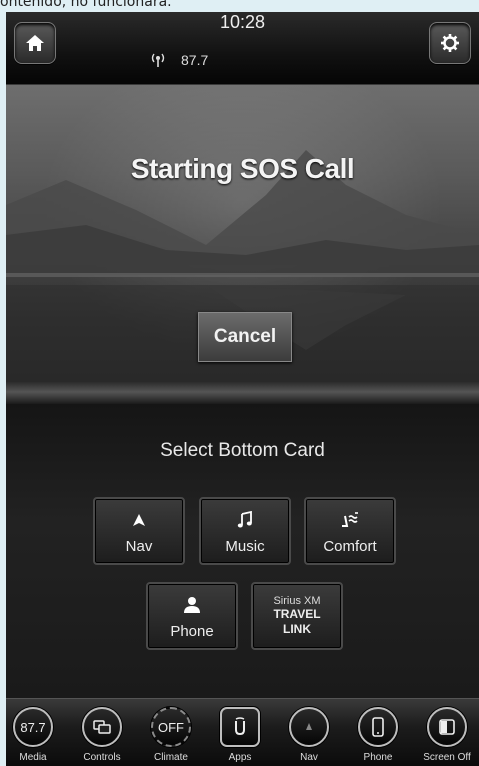 This screenshot has height=766, width=479. I want to click on travel-label: TRAVEL, so click(297, 614).